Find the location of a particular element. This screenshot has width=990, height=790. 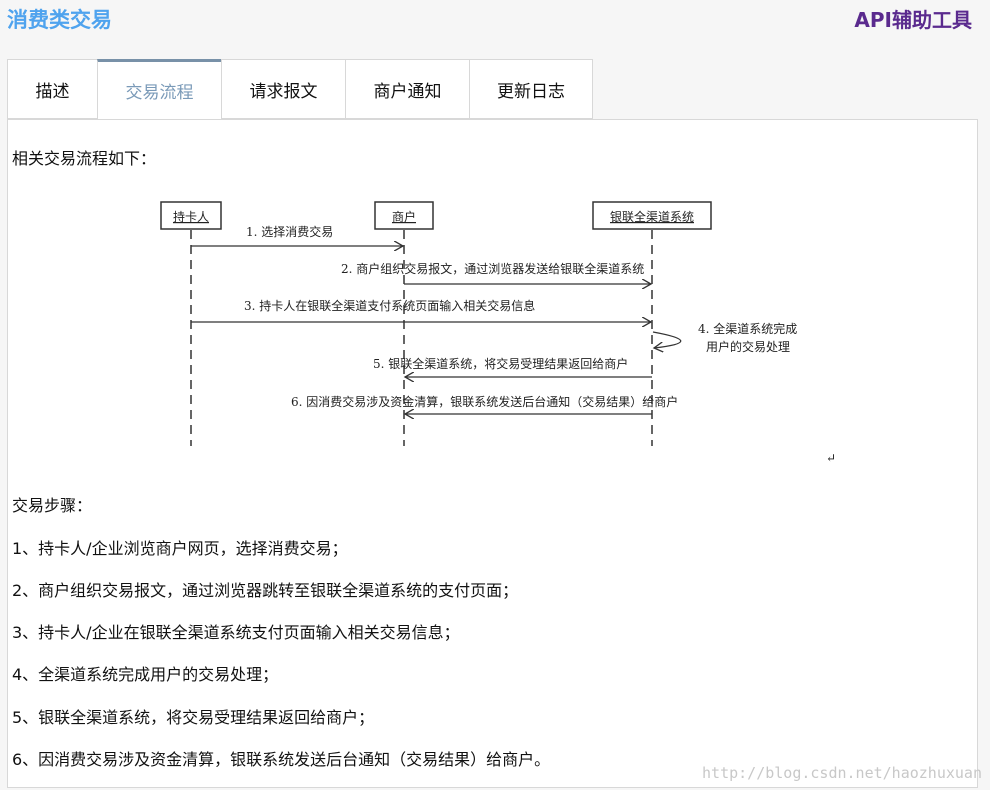

step-item: 4、全渠道系统完成用户的交易处理； is located at coordinates (145, 674).